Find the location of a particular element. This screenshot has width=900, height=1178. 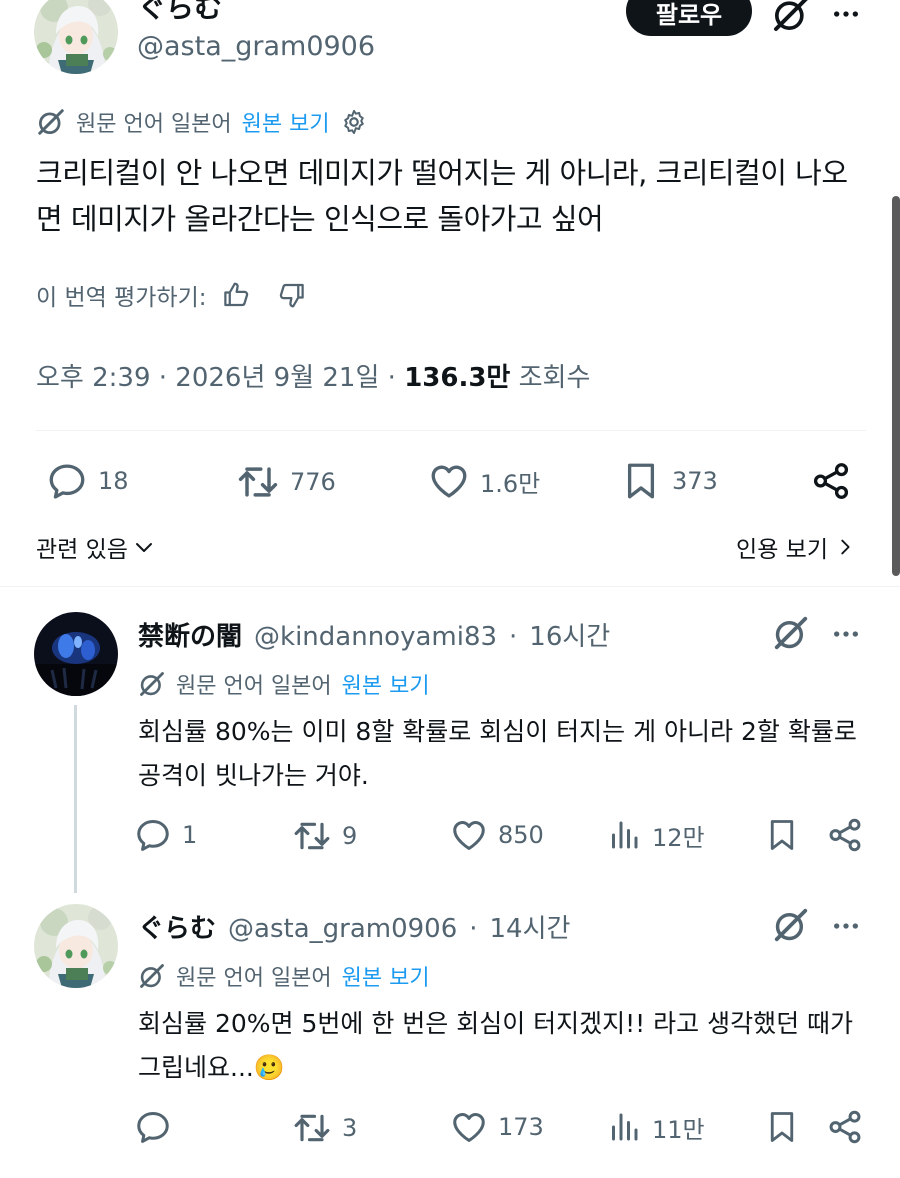

like-count: 173 is located at coordinates (521, 1127).